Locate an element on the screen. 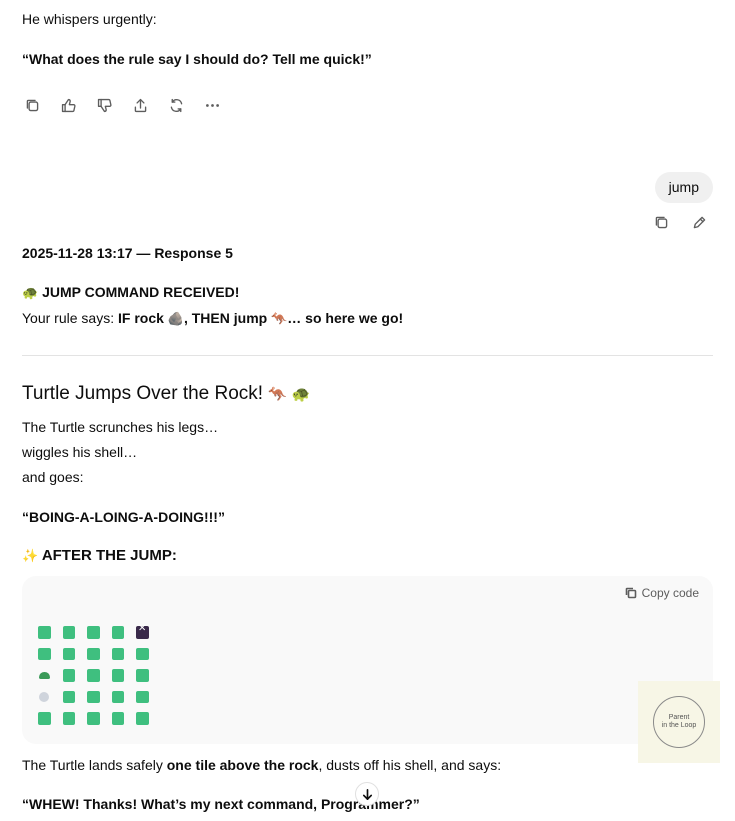 This screenshot has height=821, width=735. after-jump-title: AFTER THE JUMP: is located at coordinates (109, 555).